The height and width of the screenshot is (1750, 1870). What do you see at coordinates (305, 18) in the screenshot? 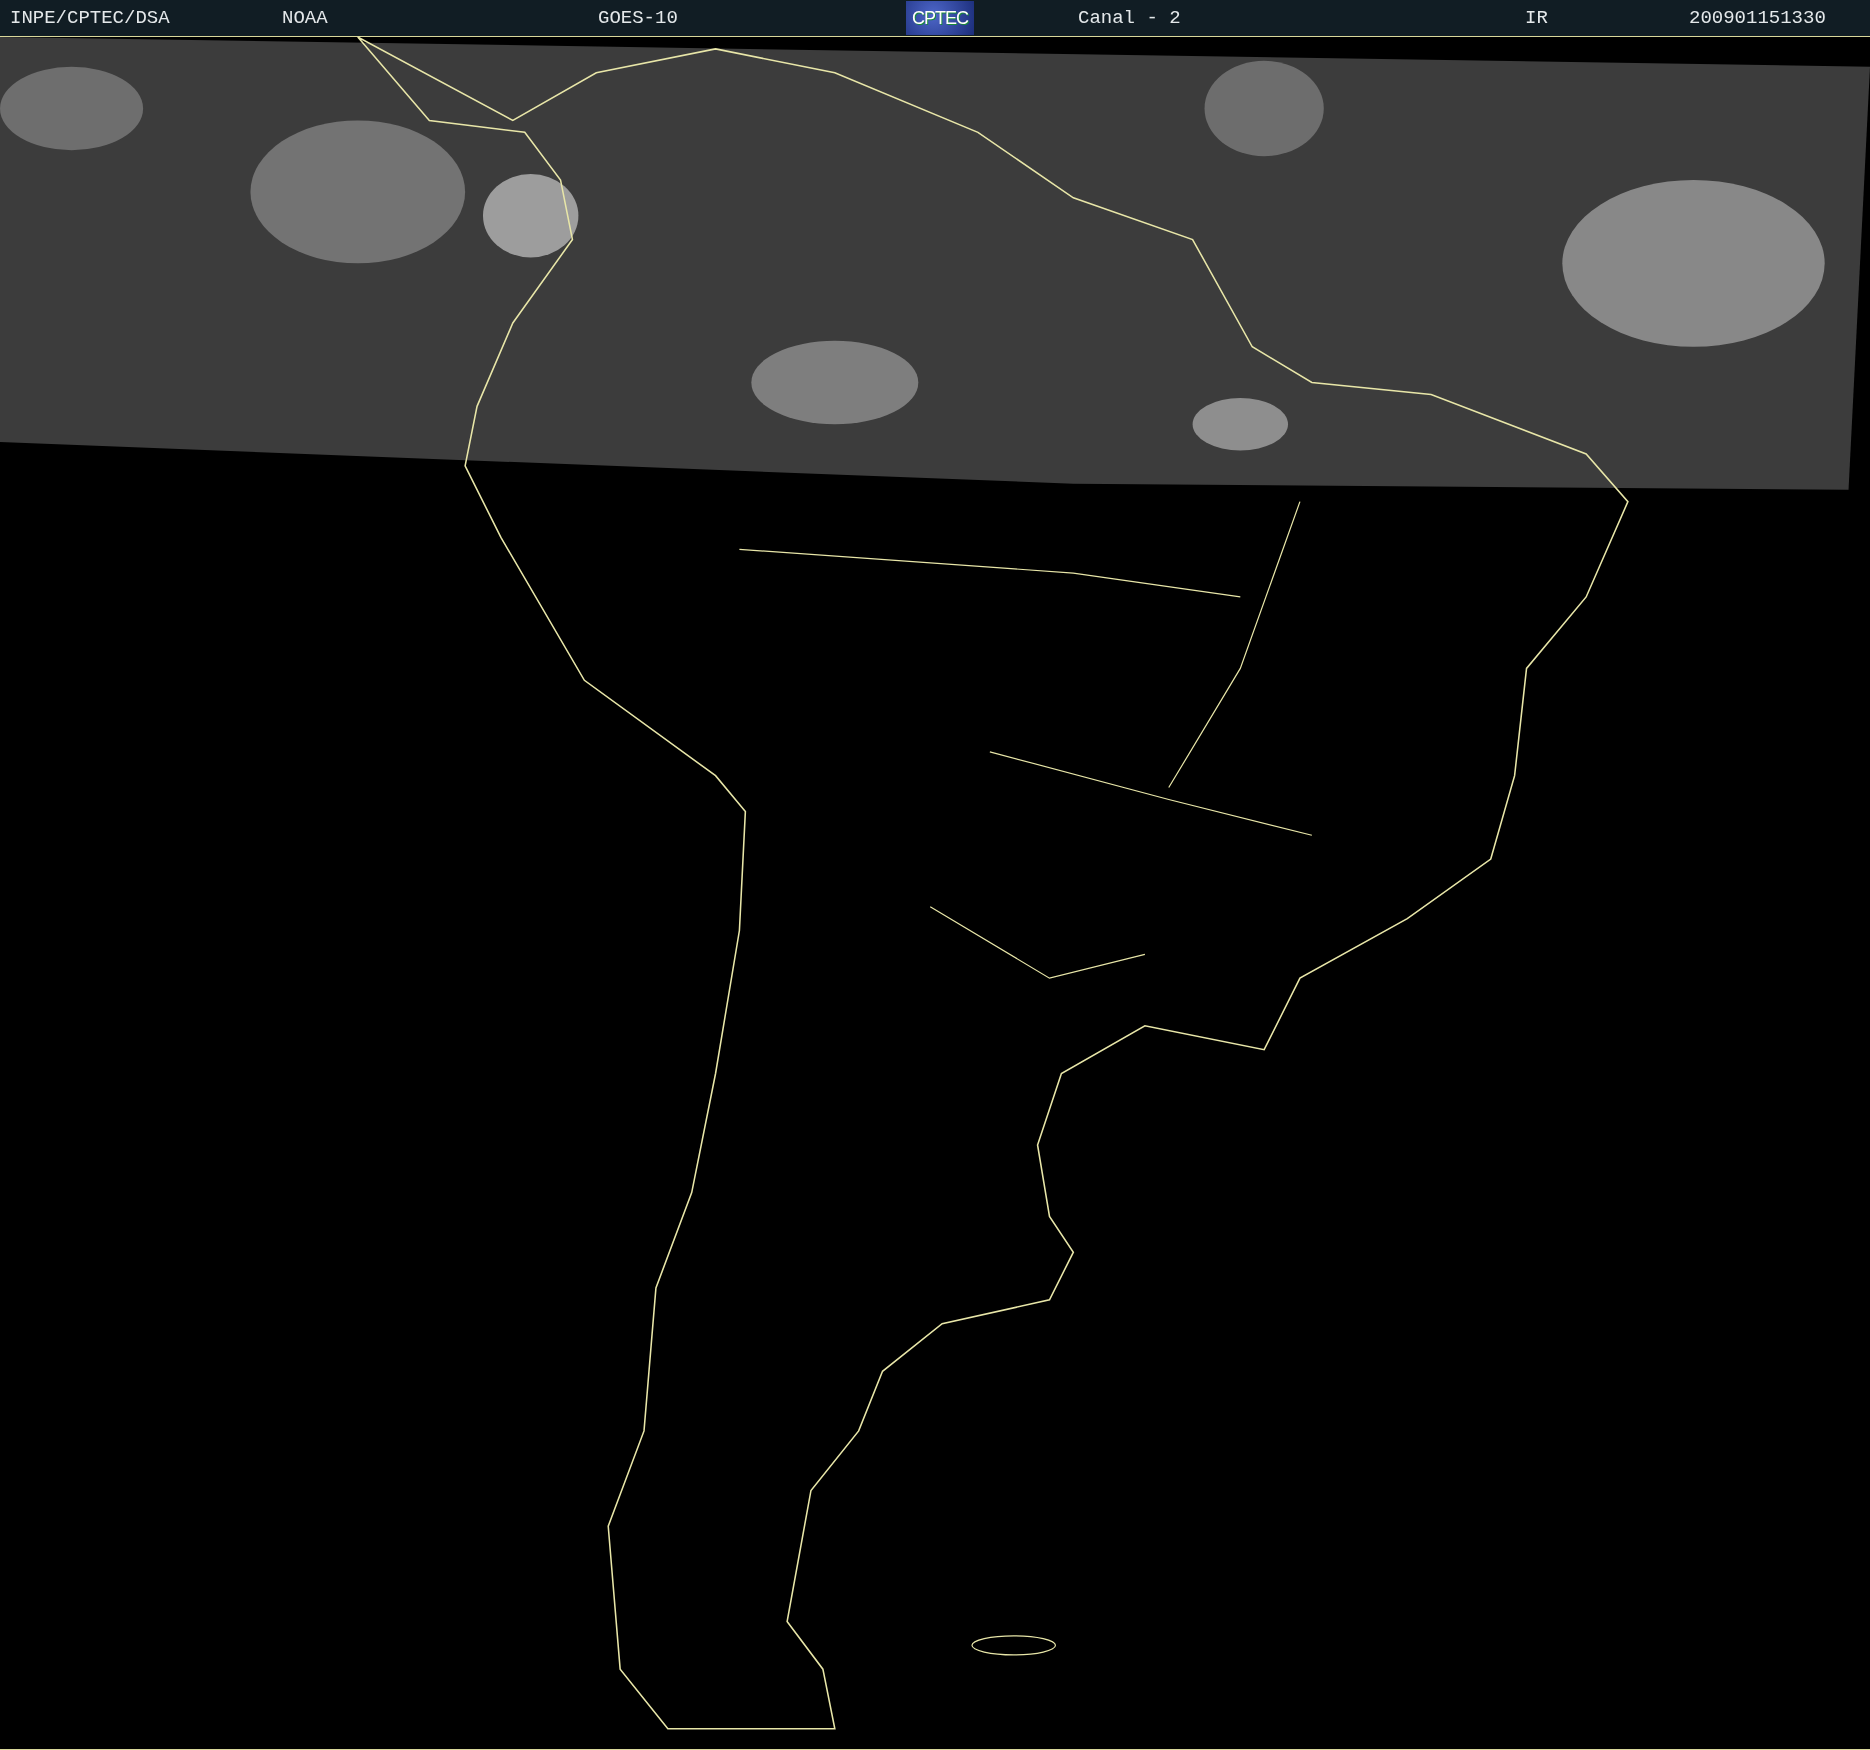
I see `agency-label: NOAA` at bounding box center [305, 18].